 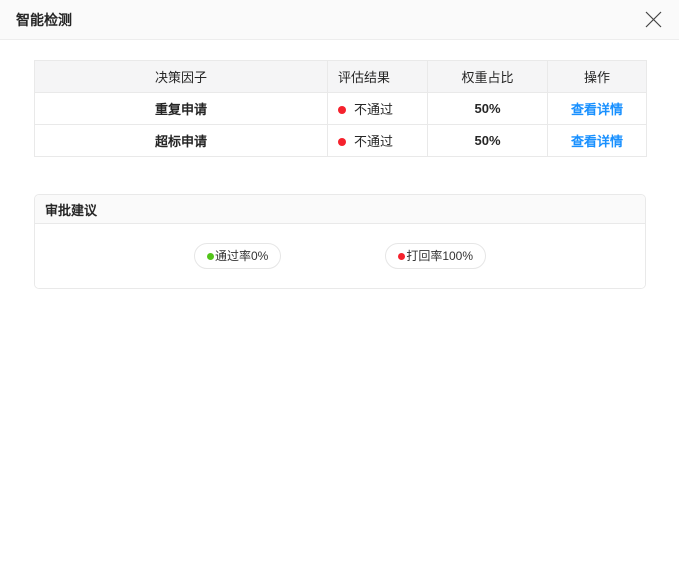 What do you see at coordinates (597, 76) in the screenshot?
I see `column-header-action: 操作` at bounding box center [597, 76].